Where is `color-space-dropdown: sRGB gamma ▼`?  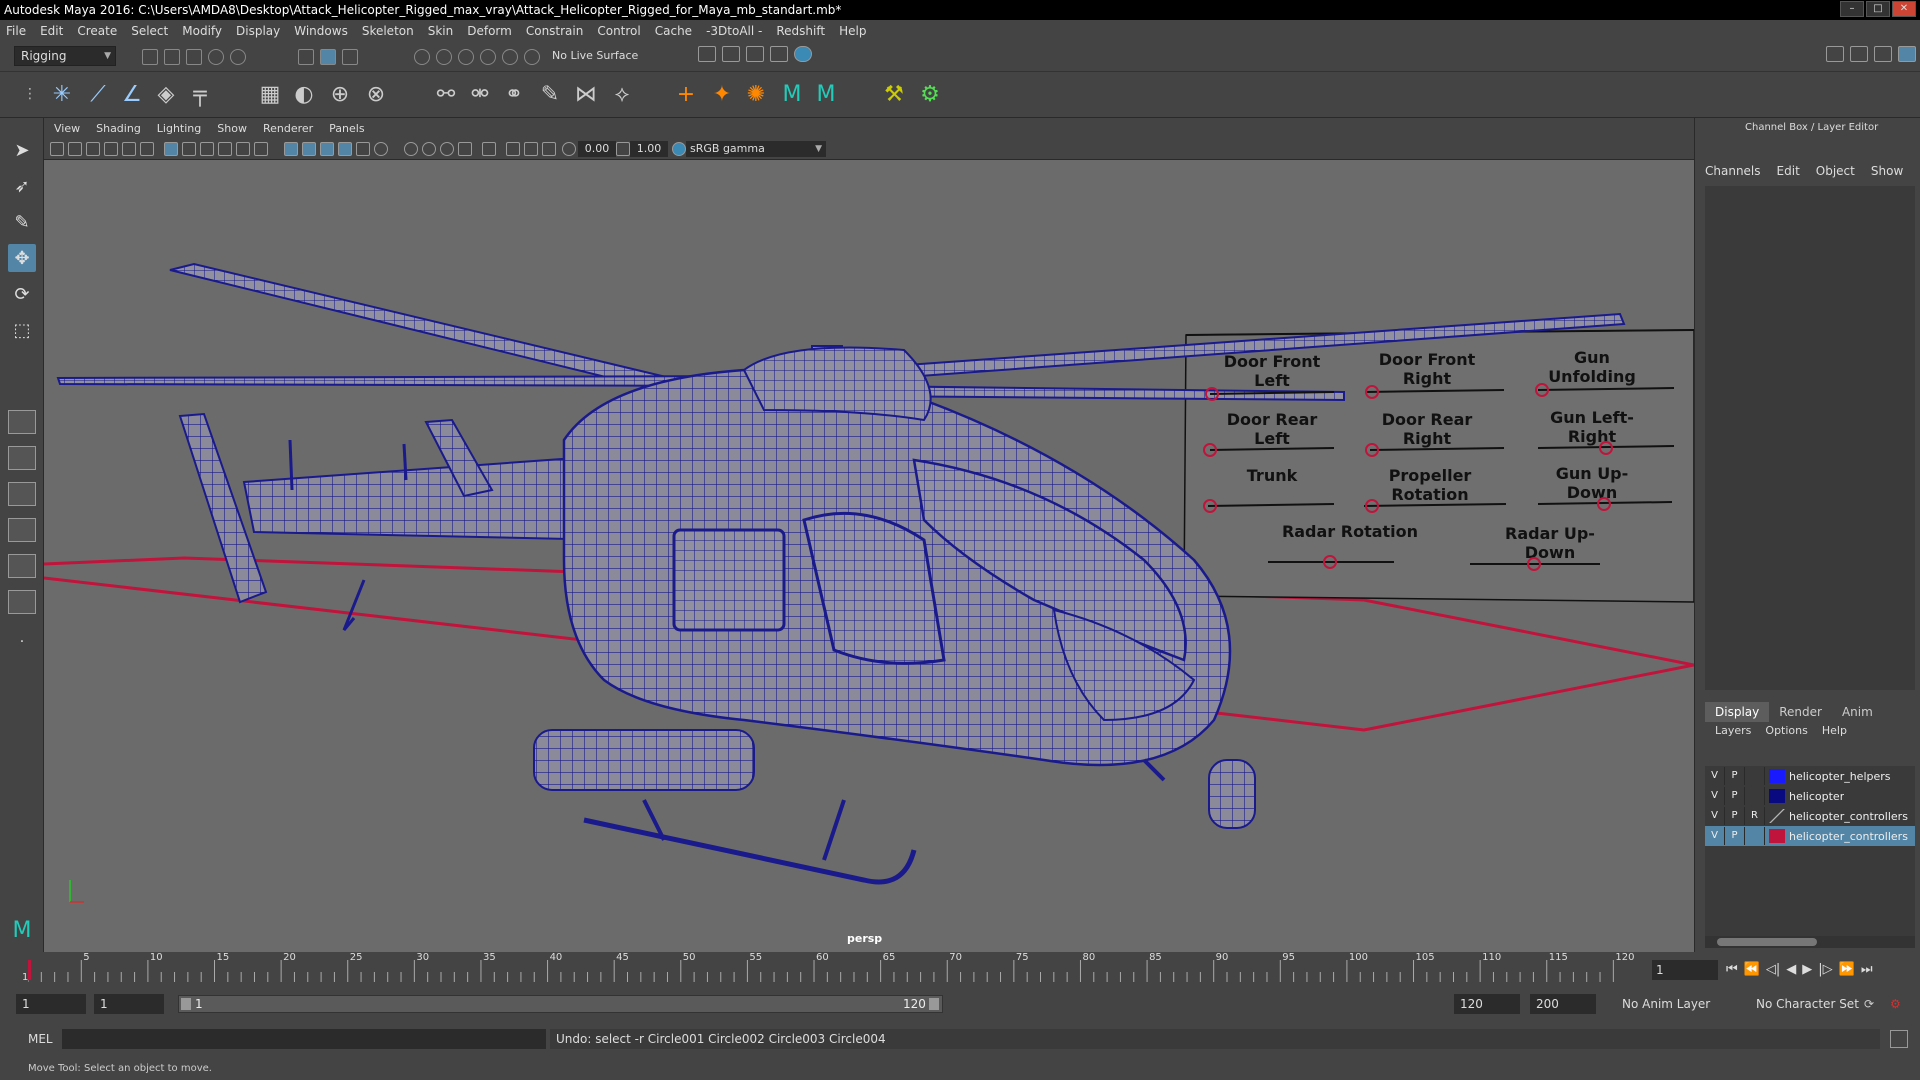 color-space-dropdown: sRGB gamma ▼ is located at coordinates (756, 149).